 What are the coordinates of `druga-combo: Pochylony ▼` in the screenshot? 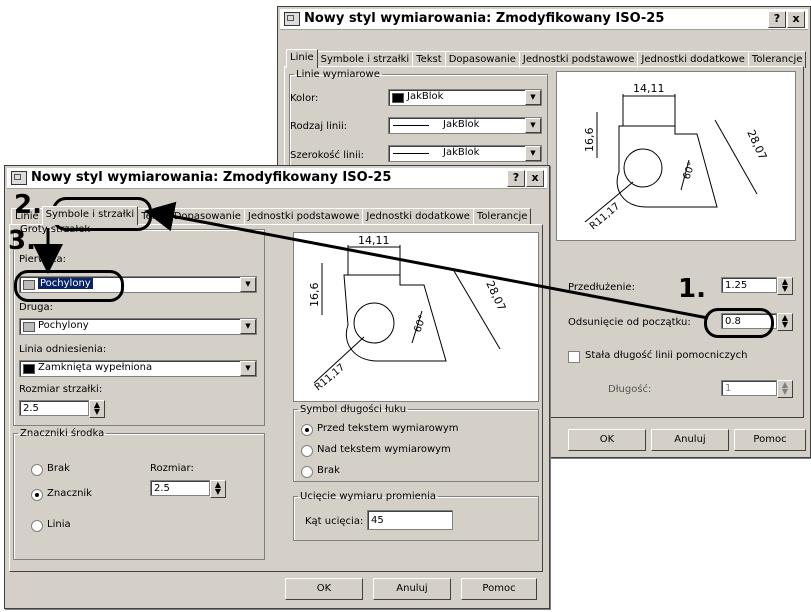 It's located at (138, 326).